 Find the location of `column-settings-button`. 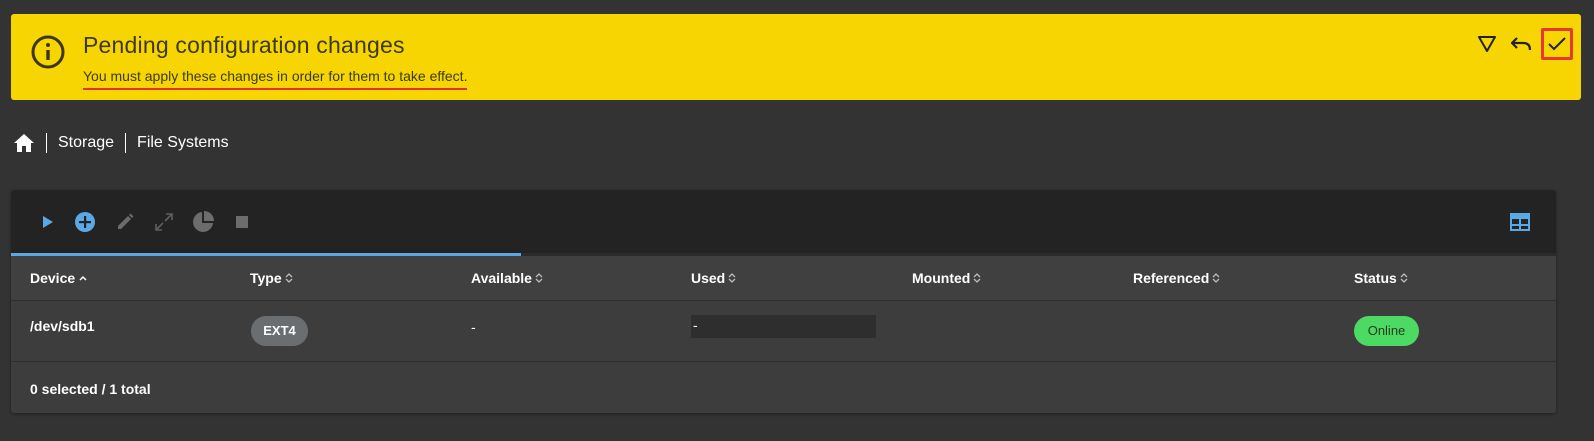

column-settings-button is located at coordinates (1520, 222).